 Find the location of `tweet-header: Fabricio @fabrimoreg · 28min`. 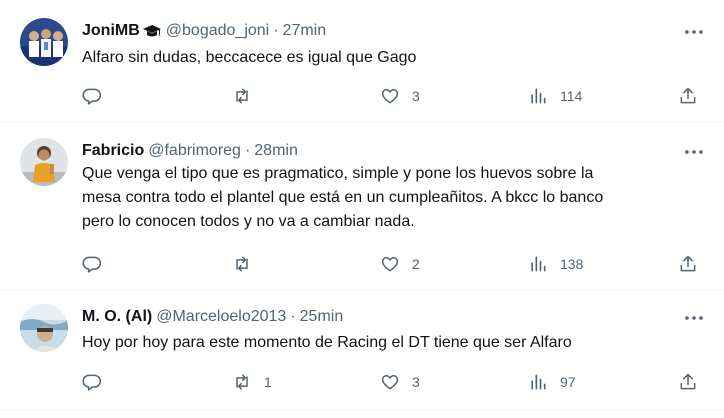

tweet-header: Fabricio @fabrimoreg · 28min is located at coordinates (190, 151).